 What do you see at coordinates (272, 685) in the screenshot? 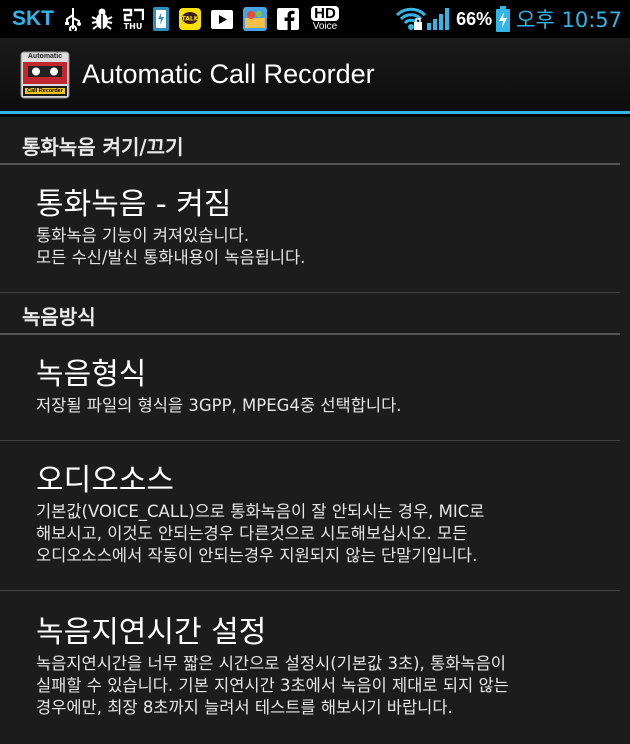
I see `pref-summary-line: 실패할 수 있습니다. 기본 지연시간 3초에서 녹음이 제대로 되지 않는` at bounding box center [272, 685].